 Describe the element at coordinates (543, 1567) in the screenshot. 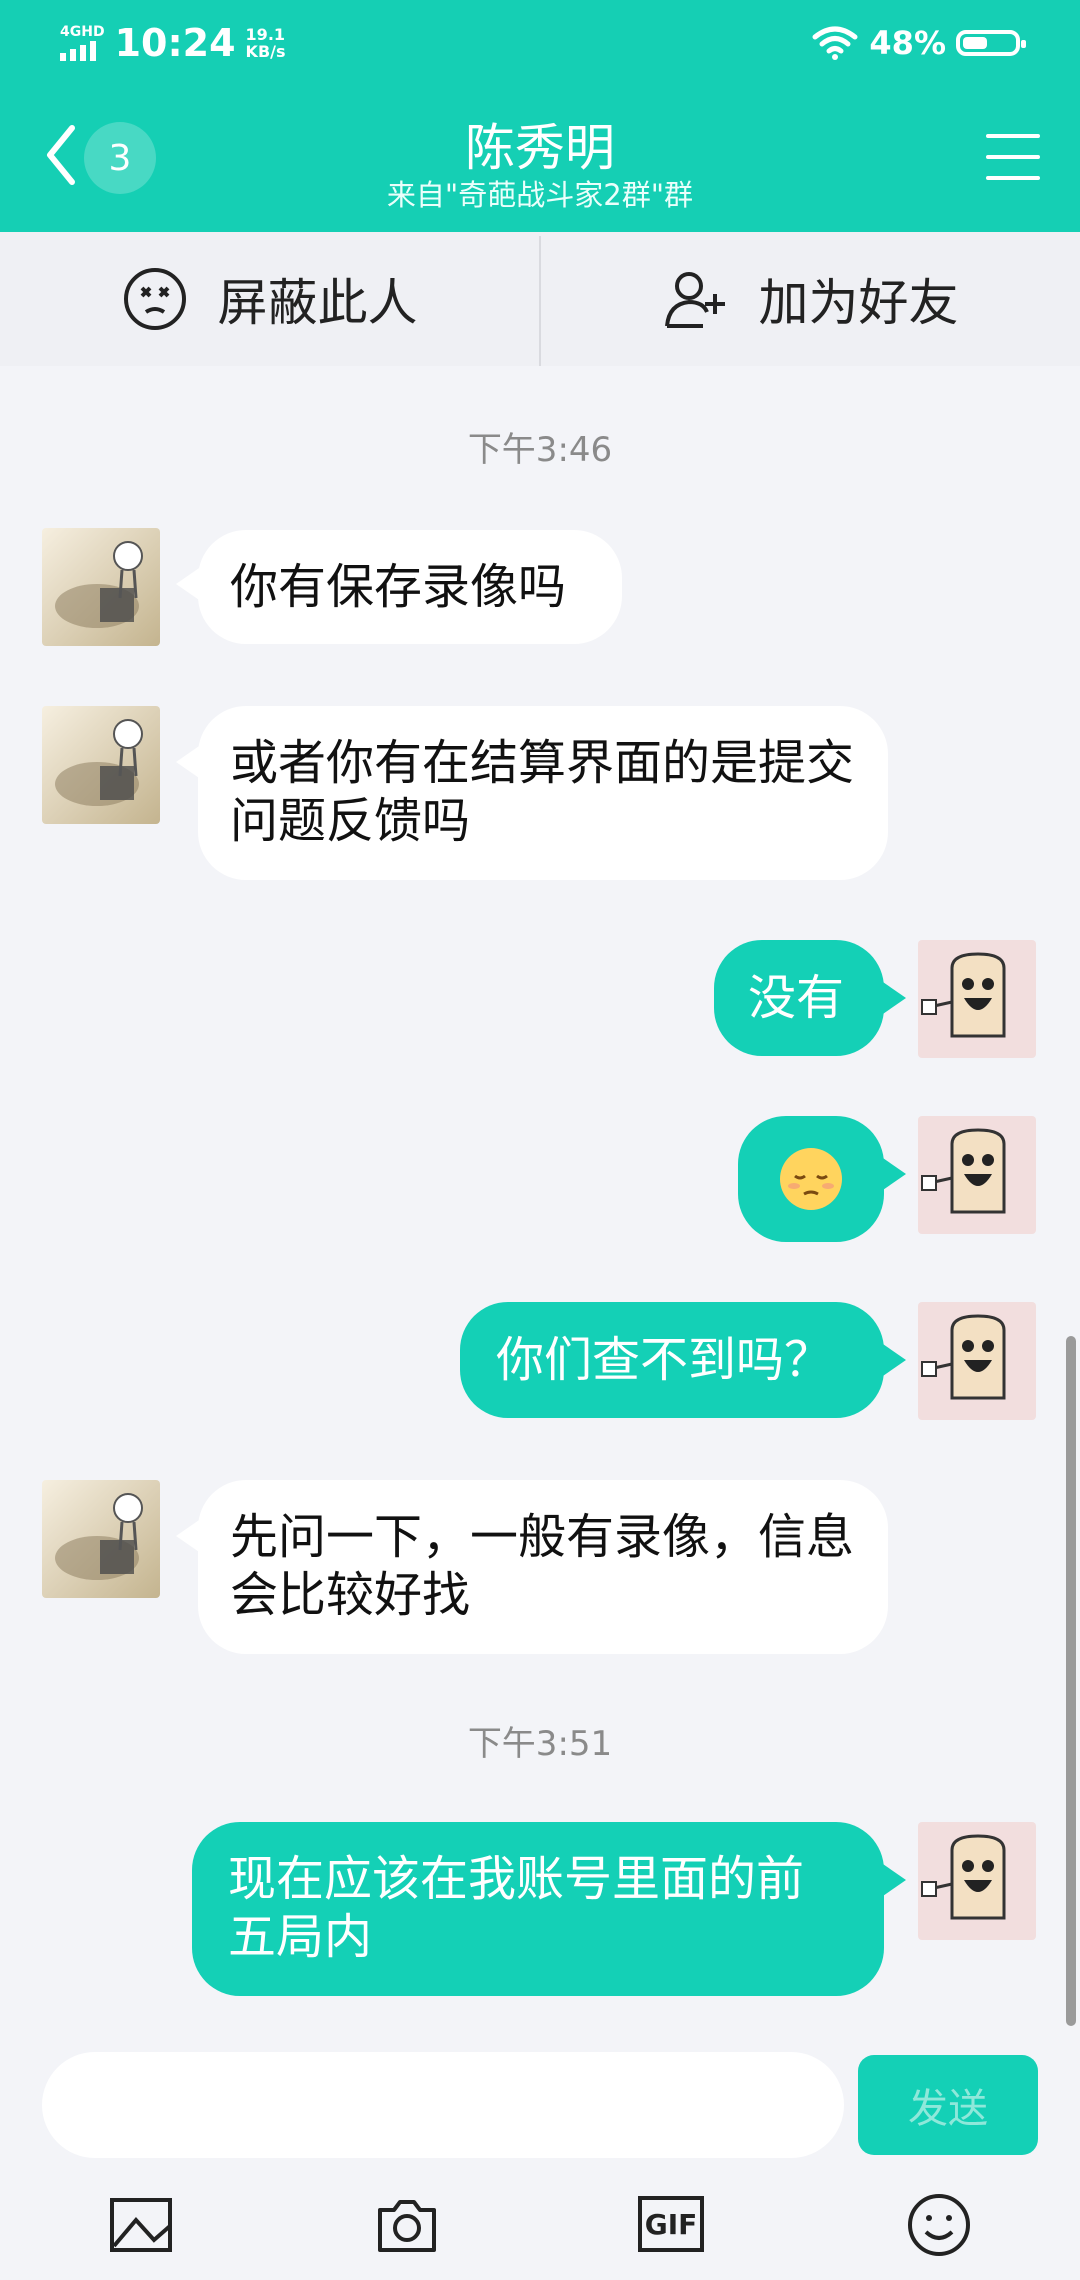

I see `message-bubble: 先问一下，一般有录像，信息会比较好找` at that location.